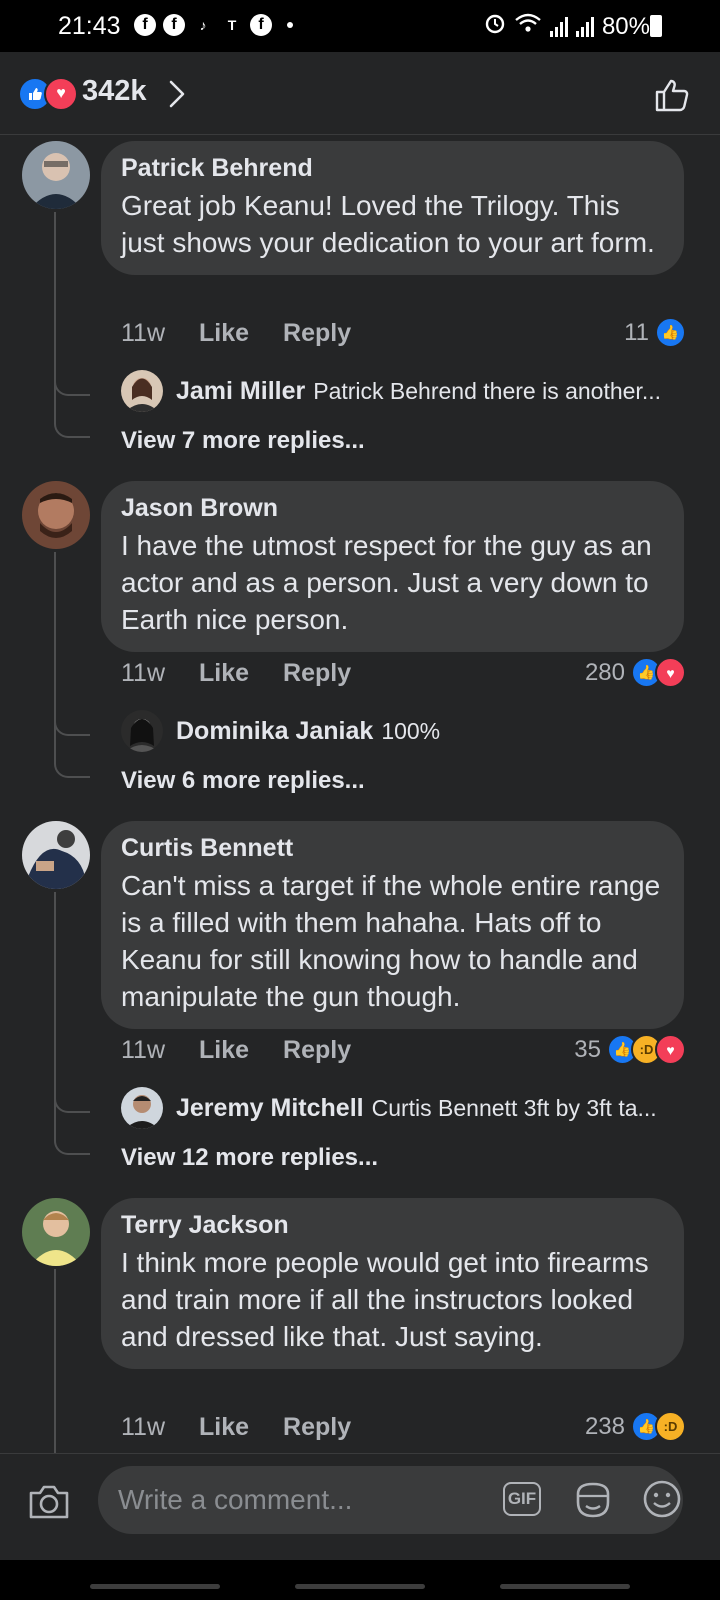 This screenshot has width=720, height=1600. I want to click on reaction-summary-icons: ♥, so click(48, 94).